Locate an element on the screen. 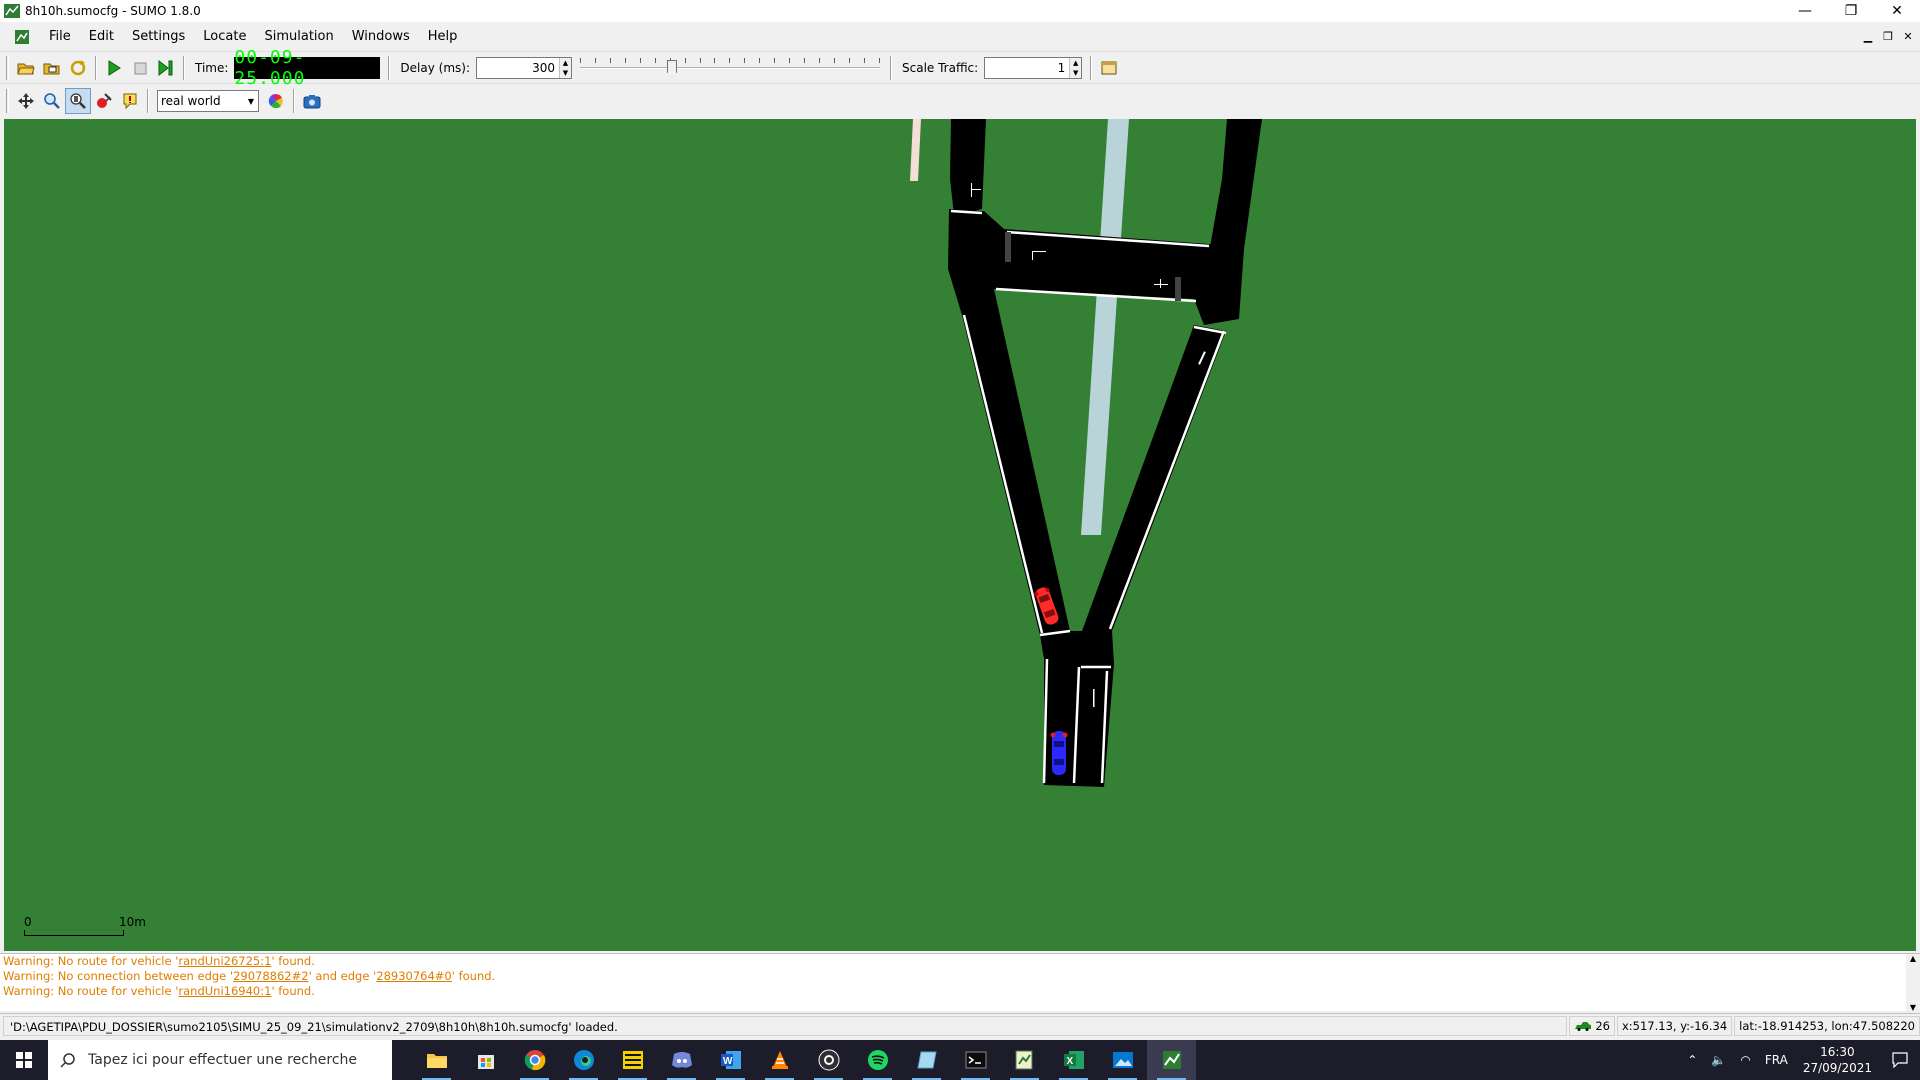 This screenshot has height=1080, width=1920. mdi-minimize-icon: ▁ is located at coordinates (1868, 36).